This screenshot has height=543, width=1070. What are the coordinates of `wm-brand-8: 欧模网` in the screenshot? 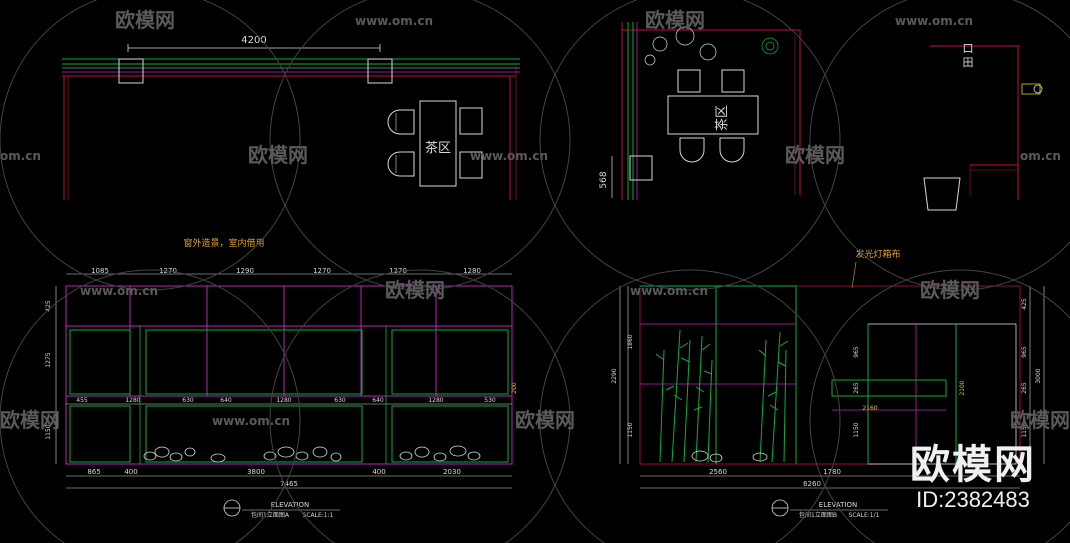 It's located at (545, 420).